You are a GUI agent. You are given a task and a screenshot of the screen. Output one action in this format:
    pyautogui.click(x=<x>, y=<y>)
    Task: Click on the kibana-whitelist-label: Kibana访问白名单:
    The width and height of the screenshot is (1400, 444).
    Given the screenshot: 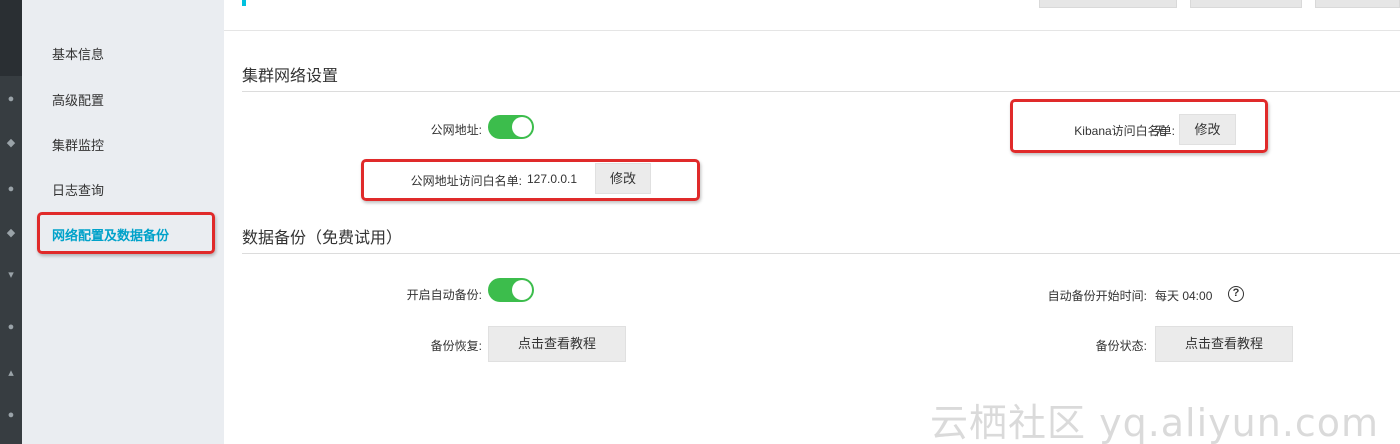 What is the action you would take?
    pyautogui.click(x=1124, y=131)
    